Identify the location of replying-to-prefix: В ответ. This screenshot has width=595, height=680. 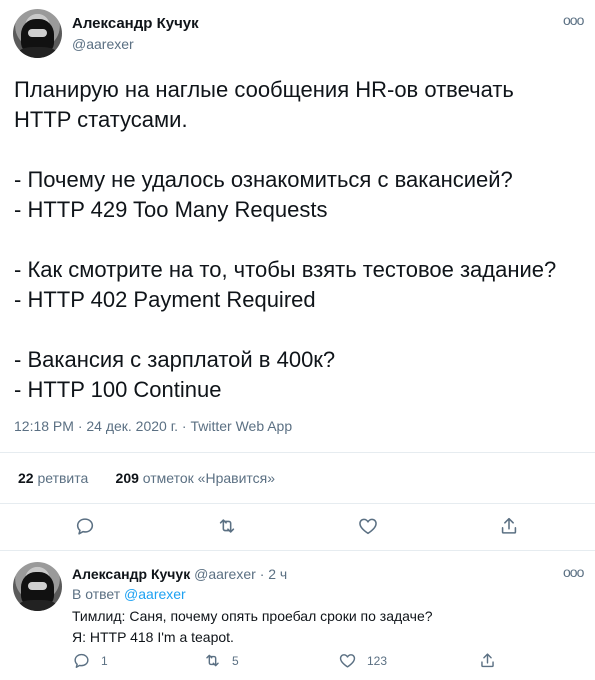
(96, 594).